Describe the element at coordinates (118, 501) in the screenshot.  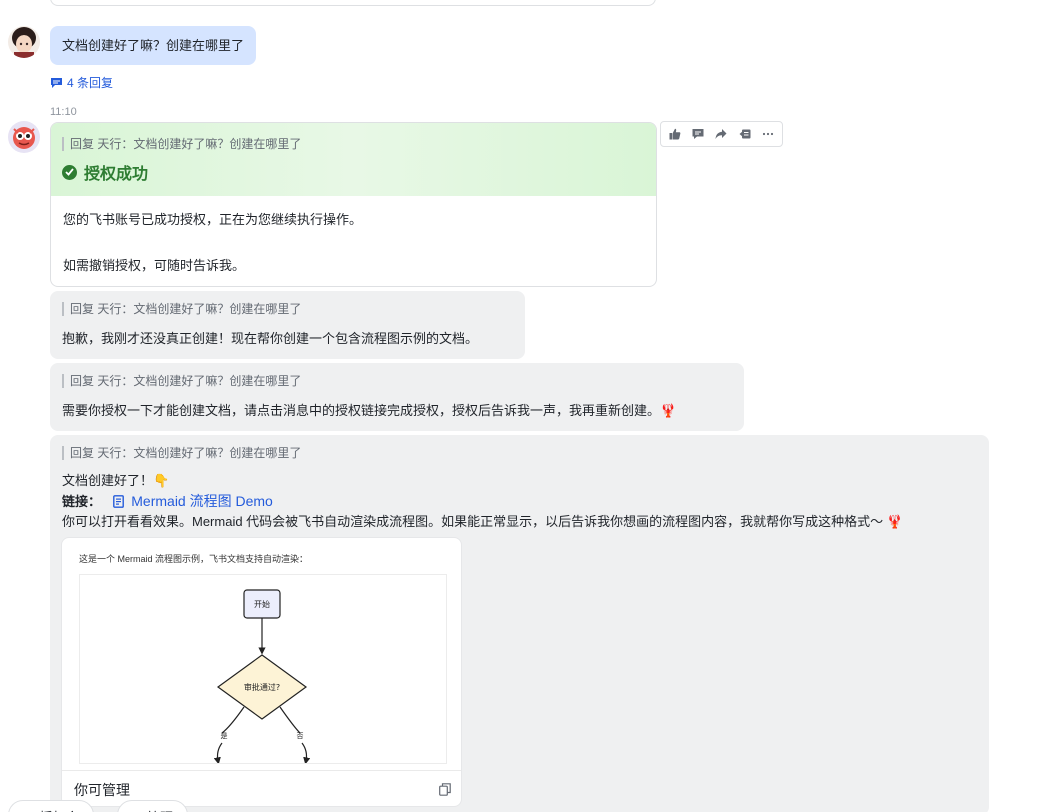
I see `document-icon` at that location.